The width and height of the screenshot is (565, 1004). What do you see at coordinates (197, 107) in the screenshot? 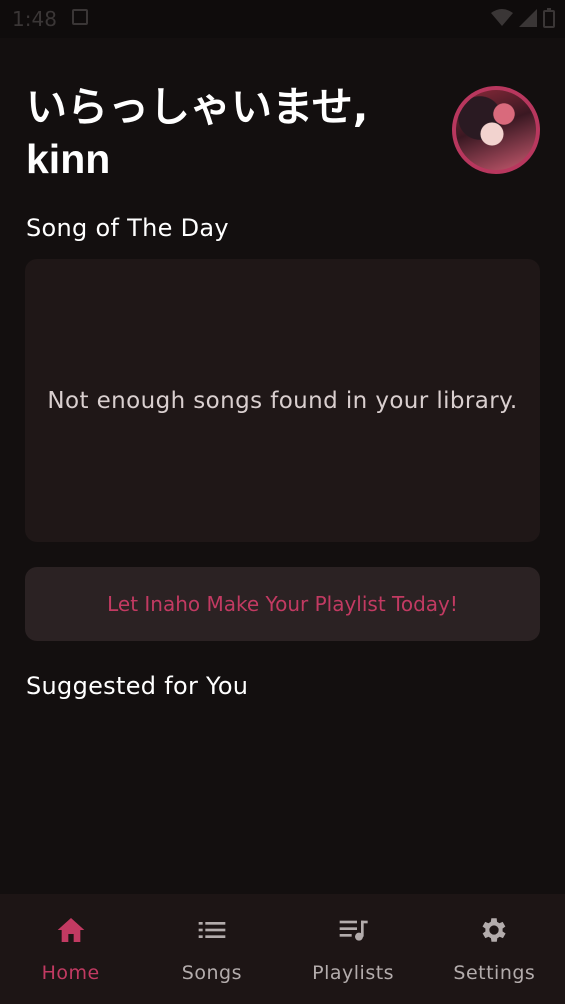
I see `greeting-text: いらっしゃいませ,` at bounding box center [197, 107].